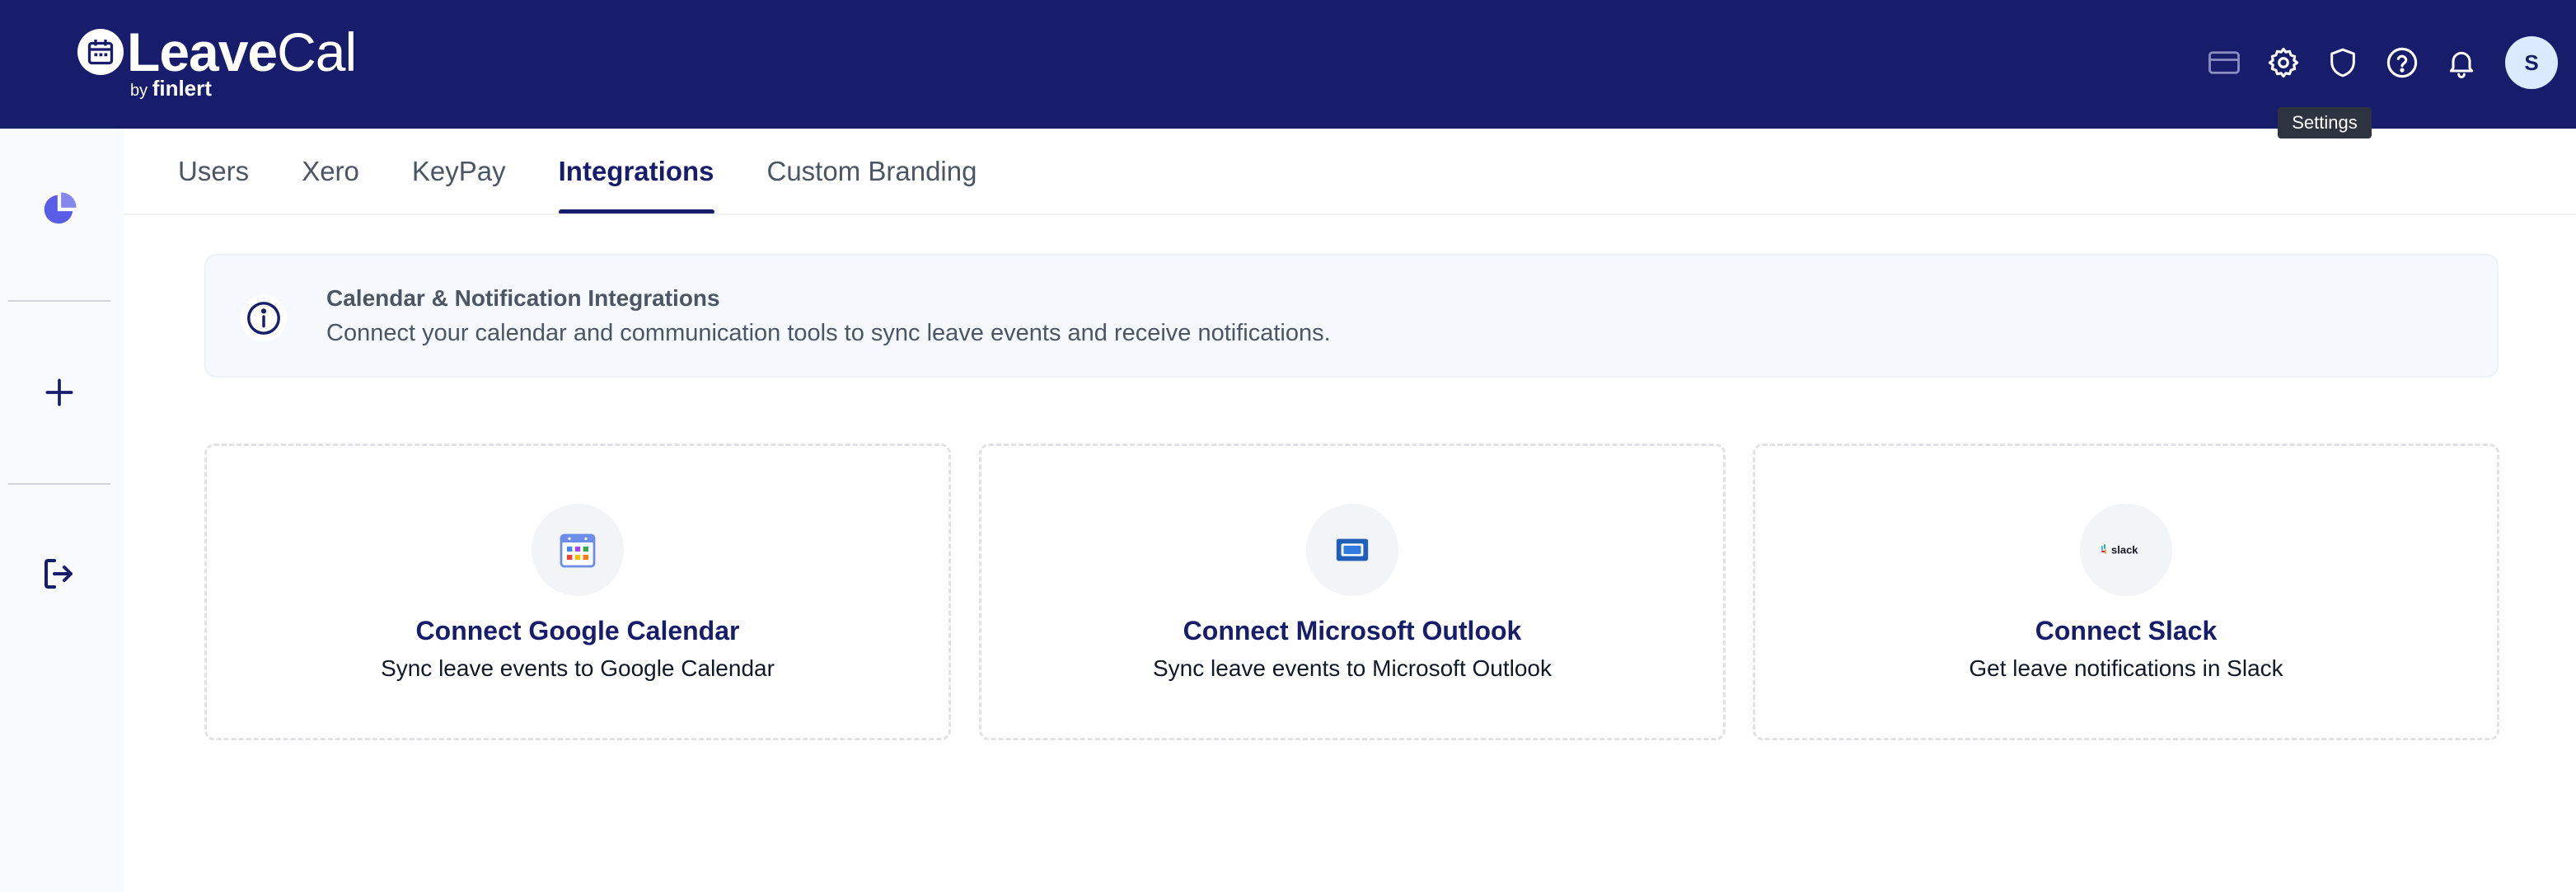 This screenshot has width=2576, height=892. I want to click on user-avatar: S, so click(2531, 62).